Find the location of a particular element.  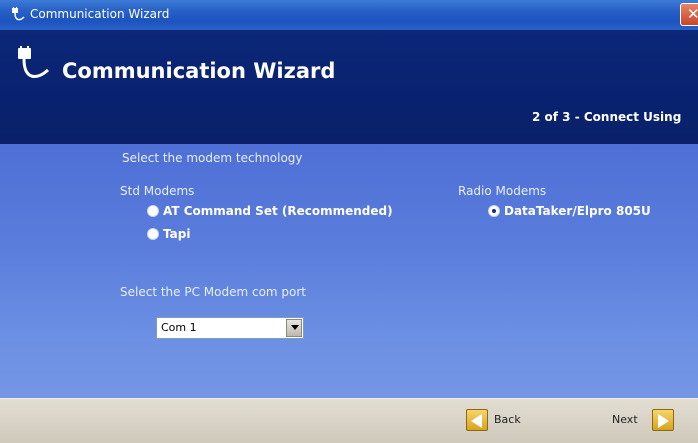

close-button: ✕ is located at coordinates (689, 14).